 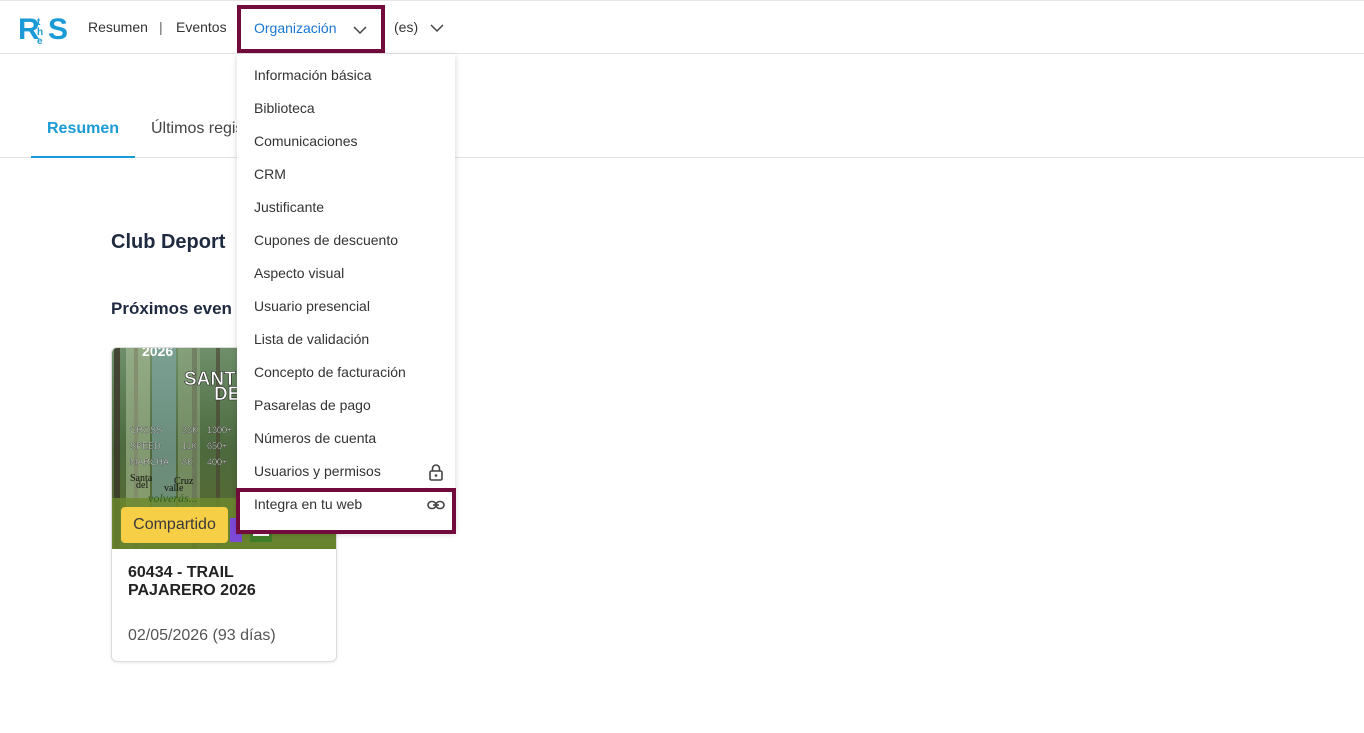 I want to click on menu-item-label: Concepto de facturación, so click(x=330, y=372).